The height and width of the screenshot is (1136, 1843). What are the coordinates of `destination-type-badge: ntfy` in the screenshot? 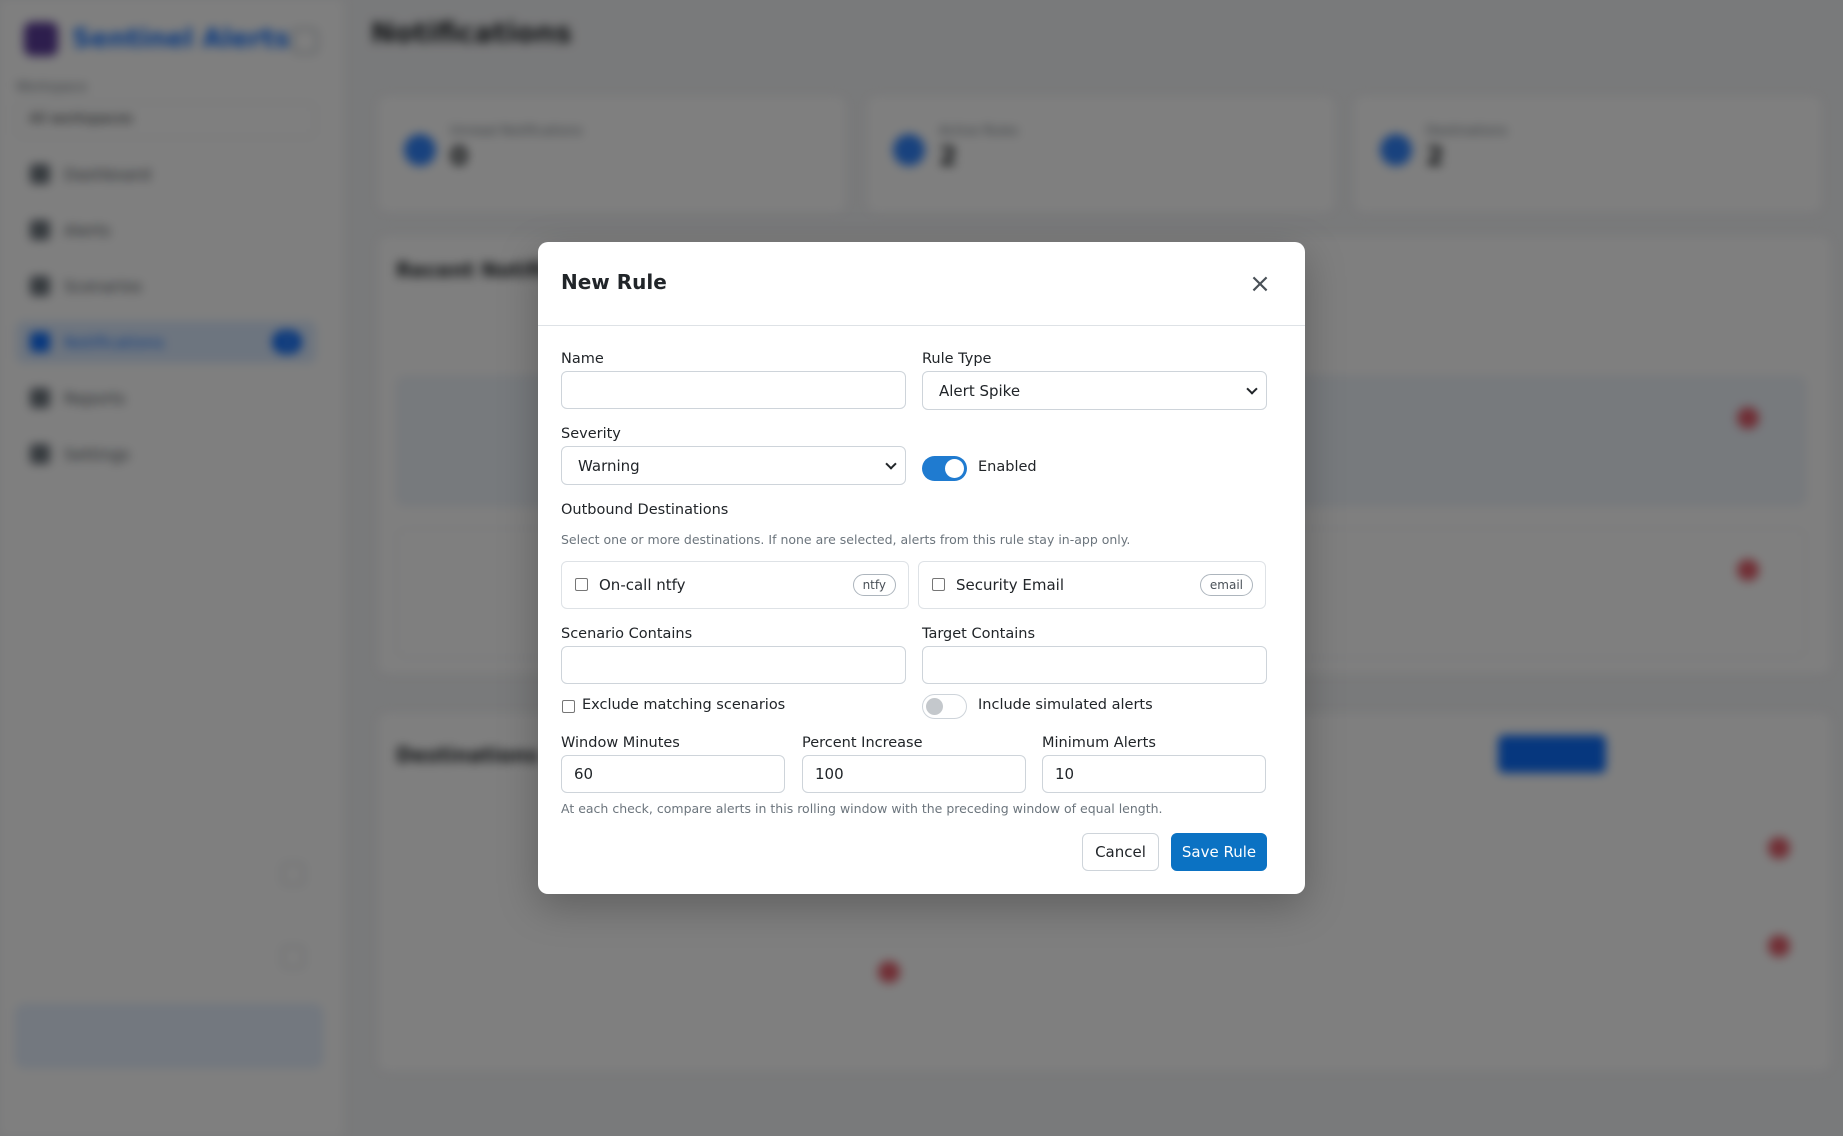 It's located at (874, 585).